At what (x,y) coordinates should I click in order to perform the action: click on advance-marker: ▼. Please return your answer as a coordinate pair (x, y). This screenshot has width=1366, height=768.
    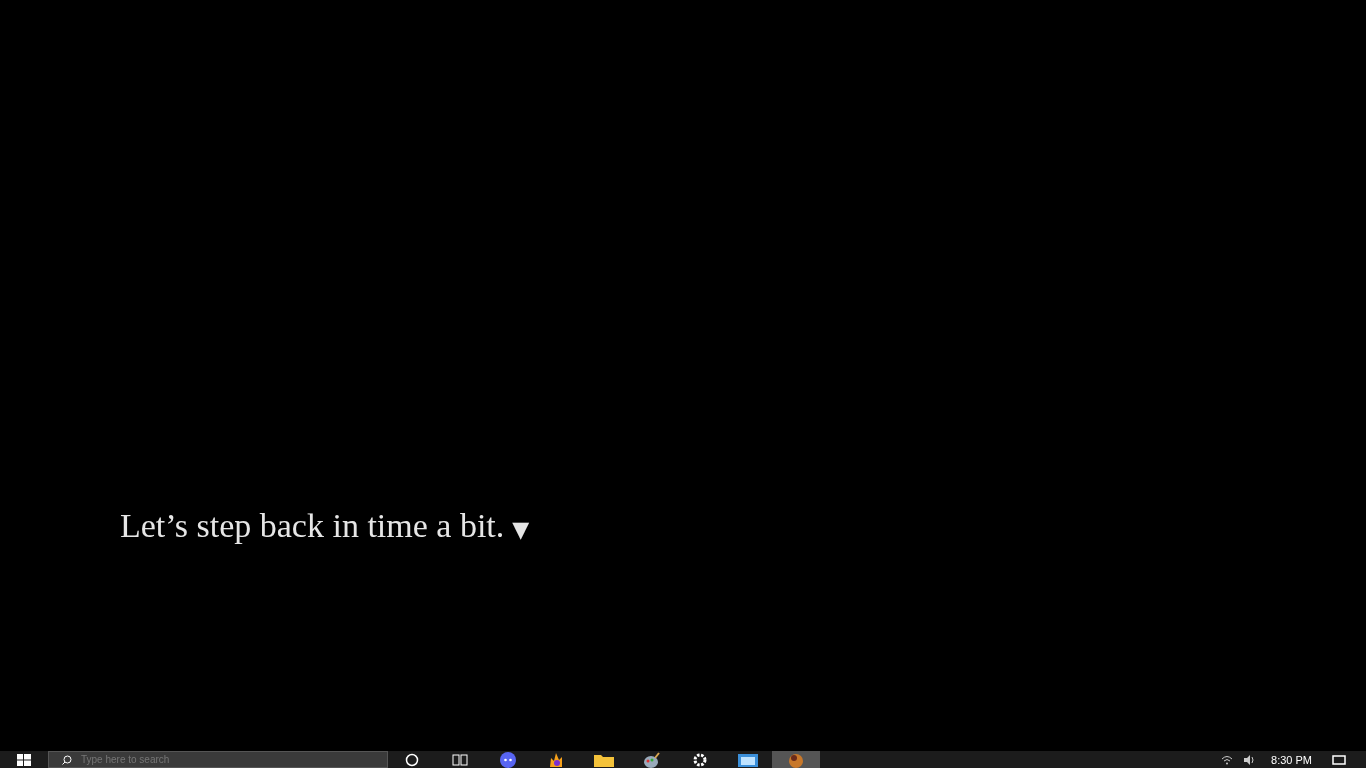
    Looking at the image, I should click on (521, 529).